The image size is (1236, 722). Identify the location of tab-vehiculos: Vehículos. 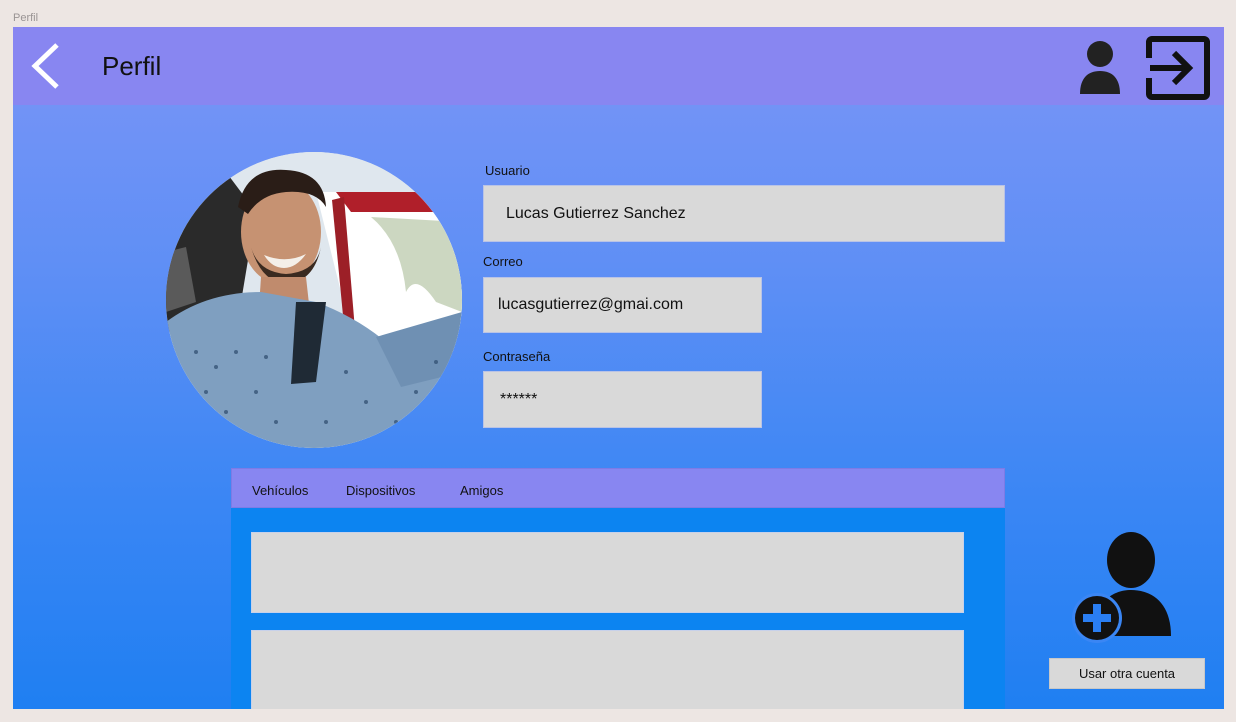
(280, 490).